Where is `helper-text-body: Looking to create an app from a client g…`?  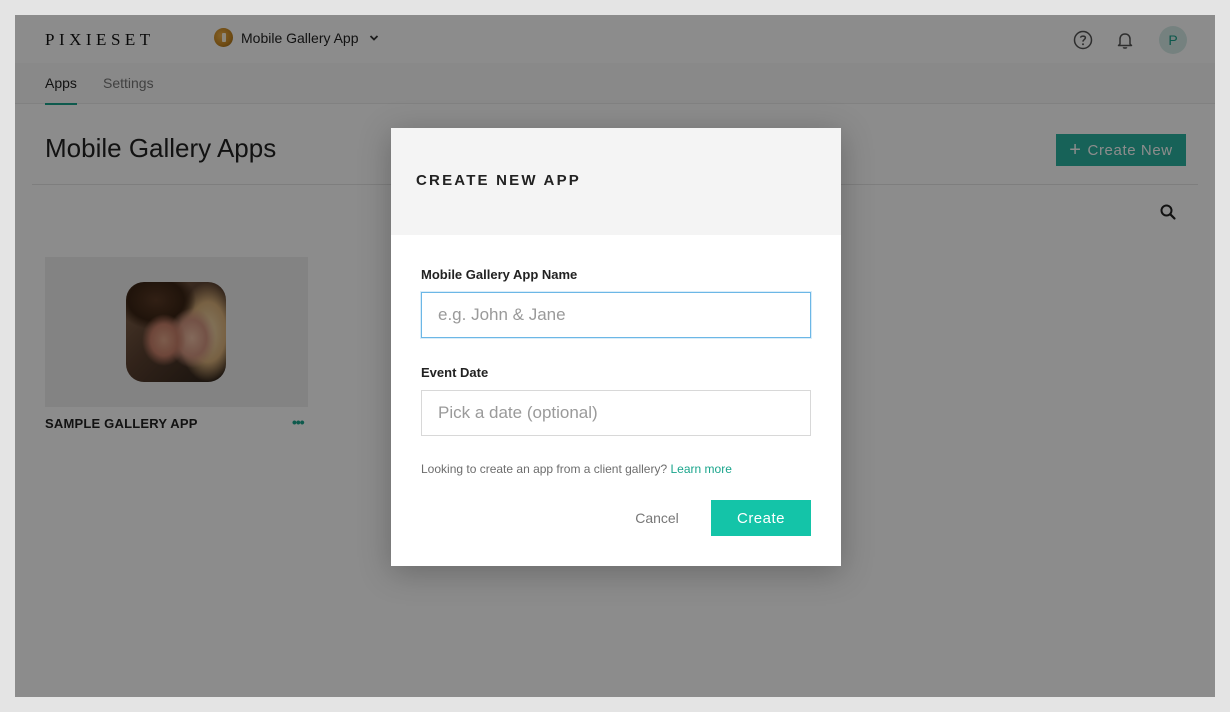
helper-text-body: Looking to create an app from a client g… is located at coordinates (544, 469).